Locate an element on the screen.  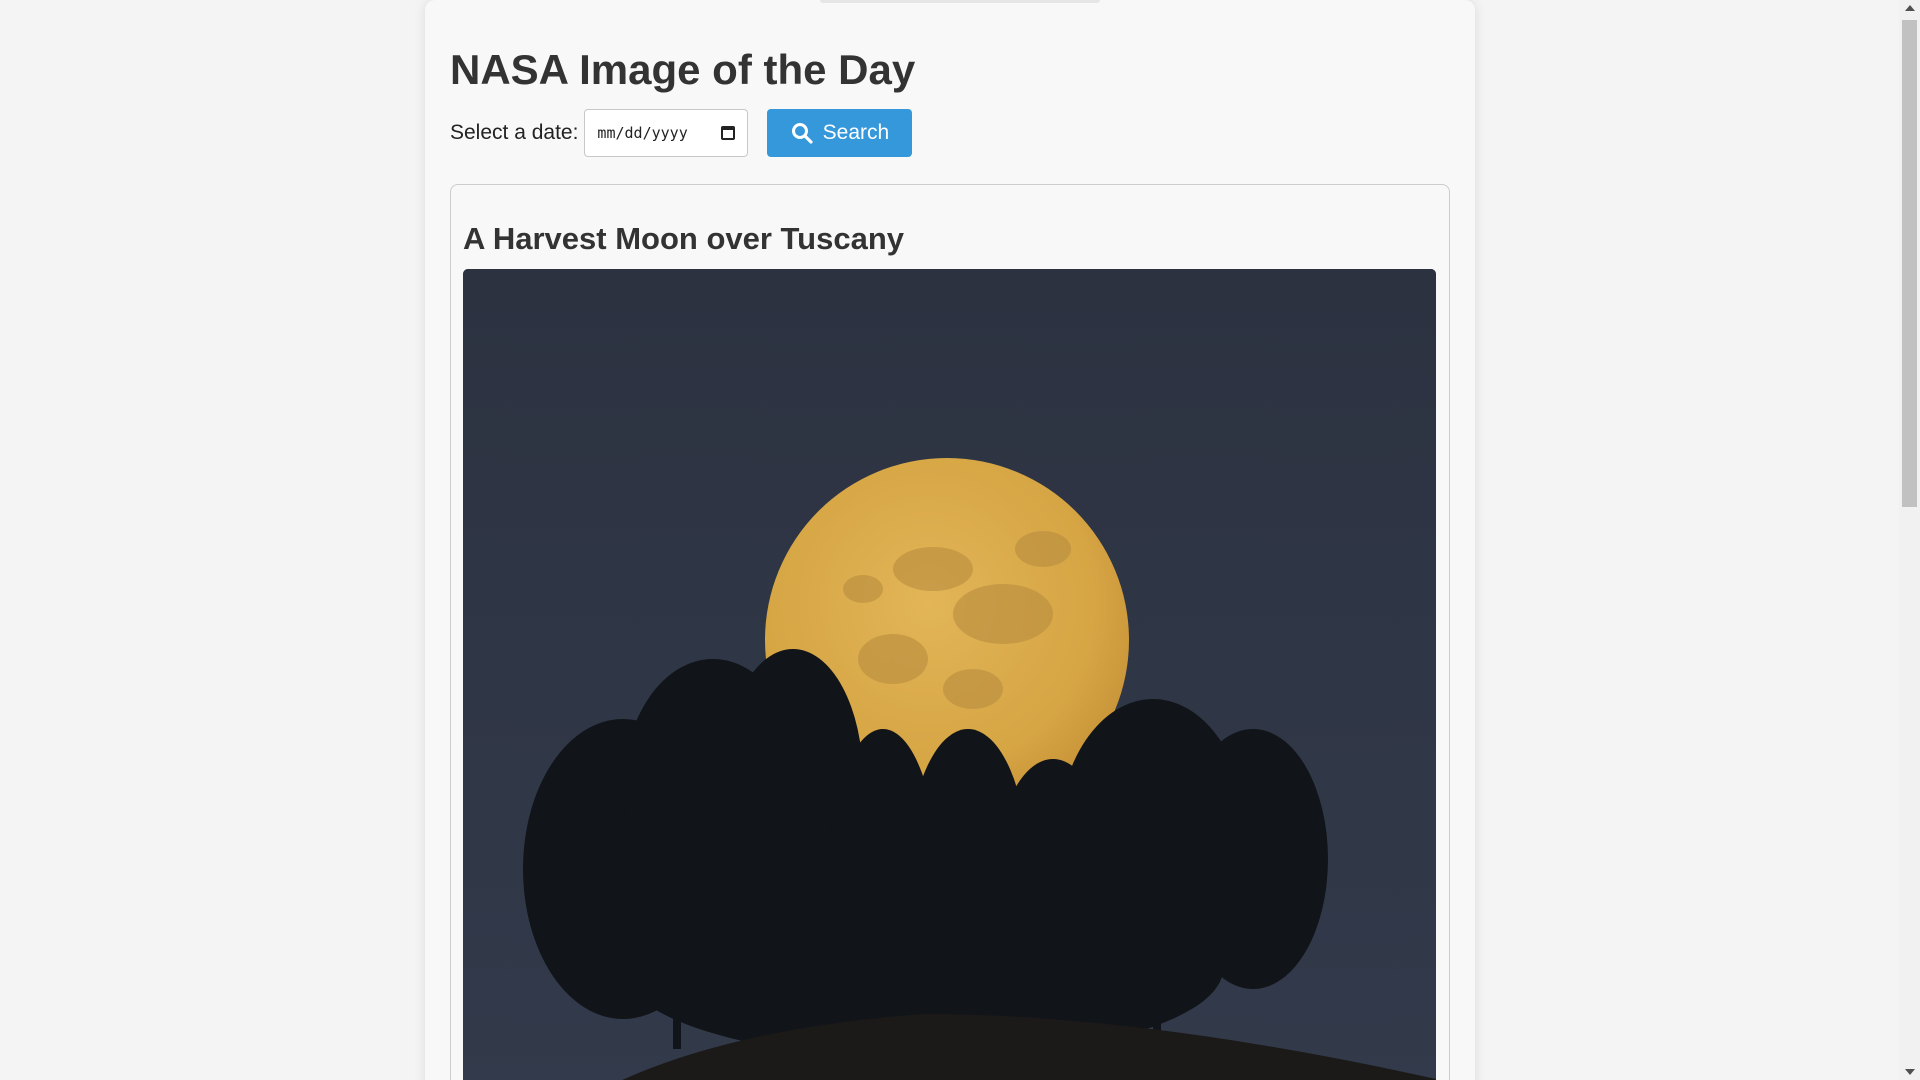
search-icon is located at coordinates (802, 133).